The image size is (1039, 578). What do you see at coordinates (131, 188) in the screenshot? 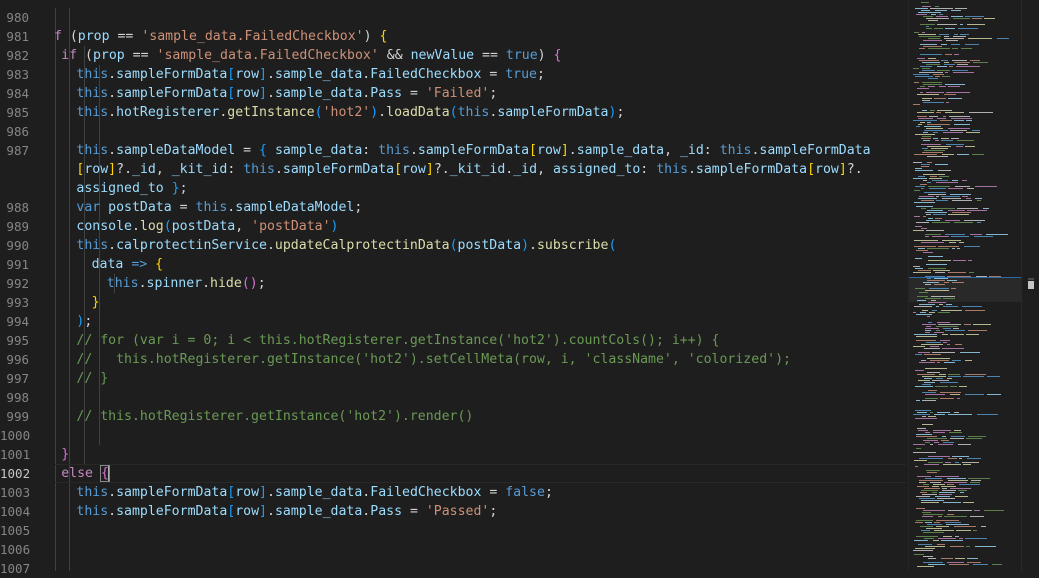
I see `code-line: assigned_to };` at bounding box center [131, 188].